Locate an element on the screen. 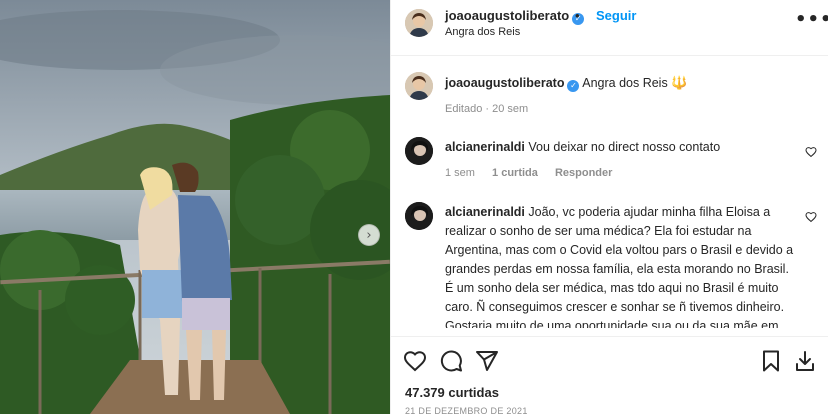 Image resolution: width=828 pixels, height=414 pixels. comment-body: Vou deixar no direct nosso contato is located at coordinates (624, 147).